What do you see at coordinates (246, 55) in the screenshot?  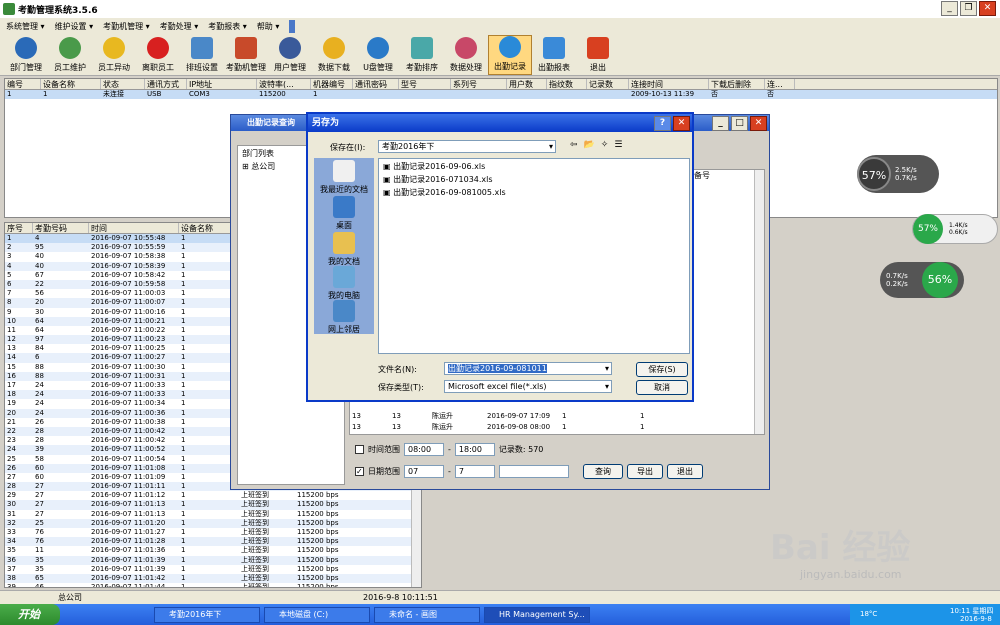 I see `tb-device: 考勤机管理` at bounding box center [246, 55].